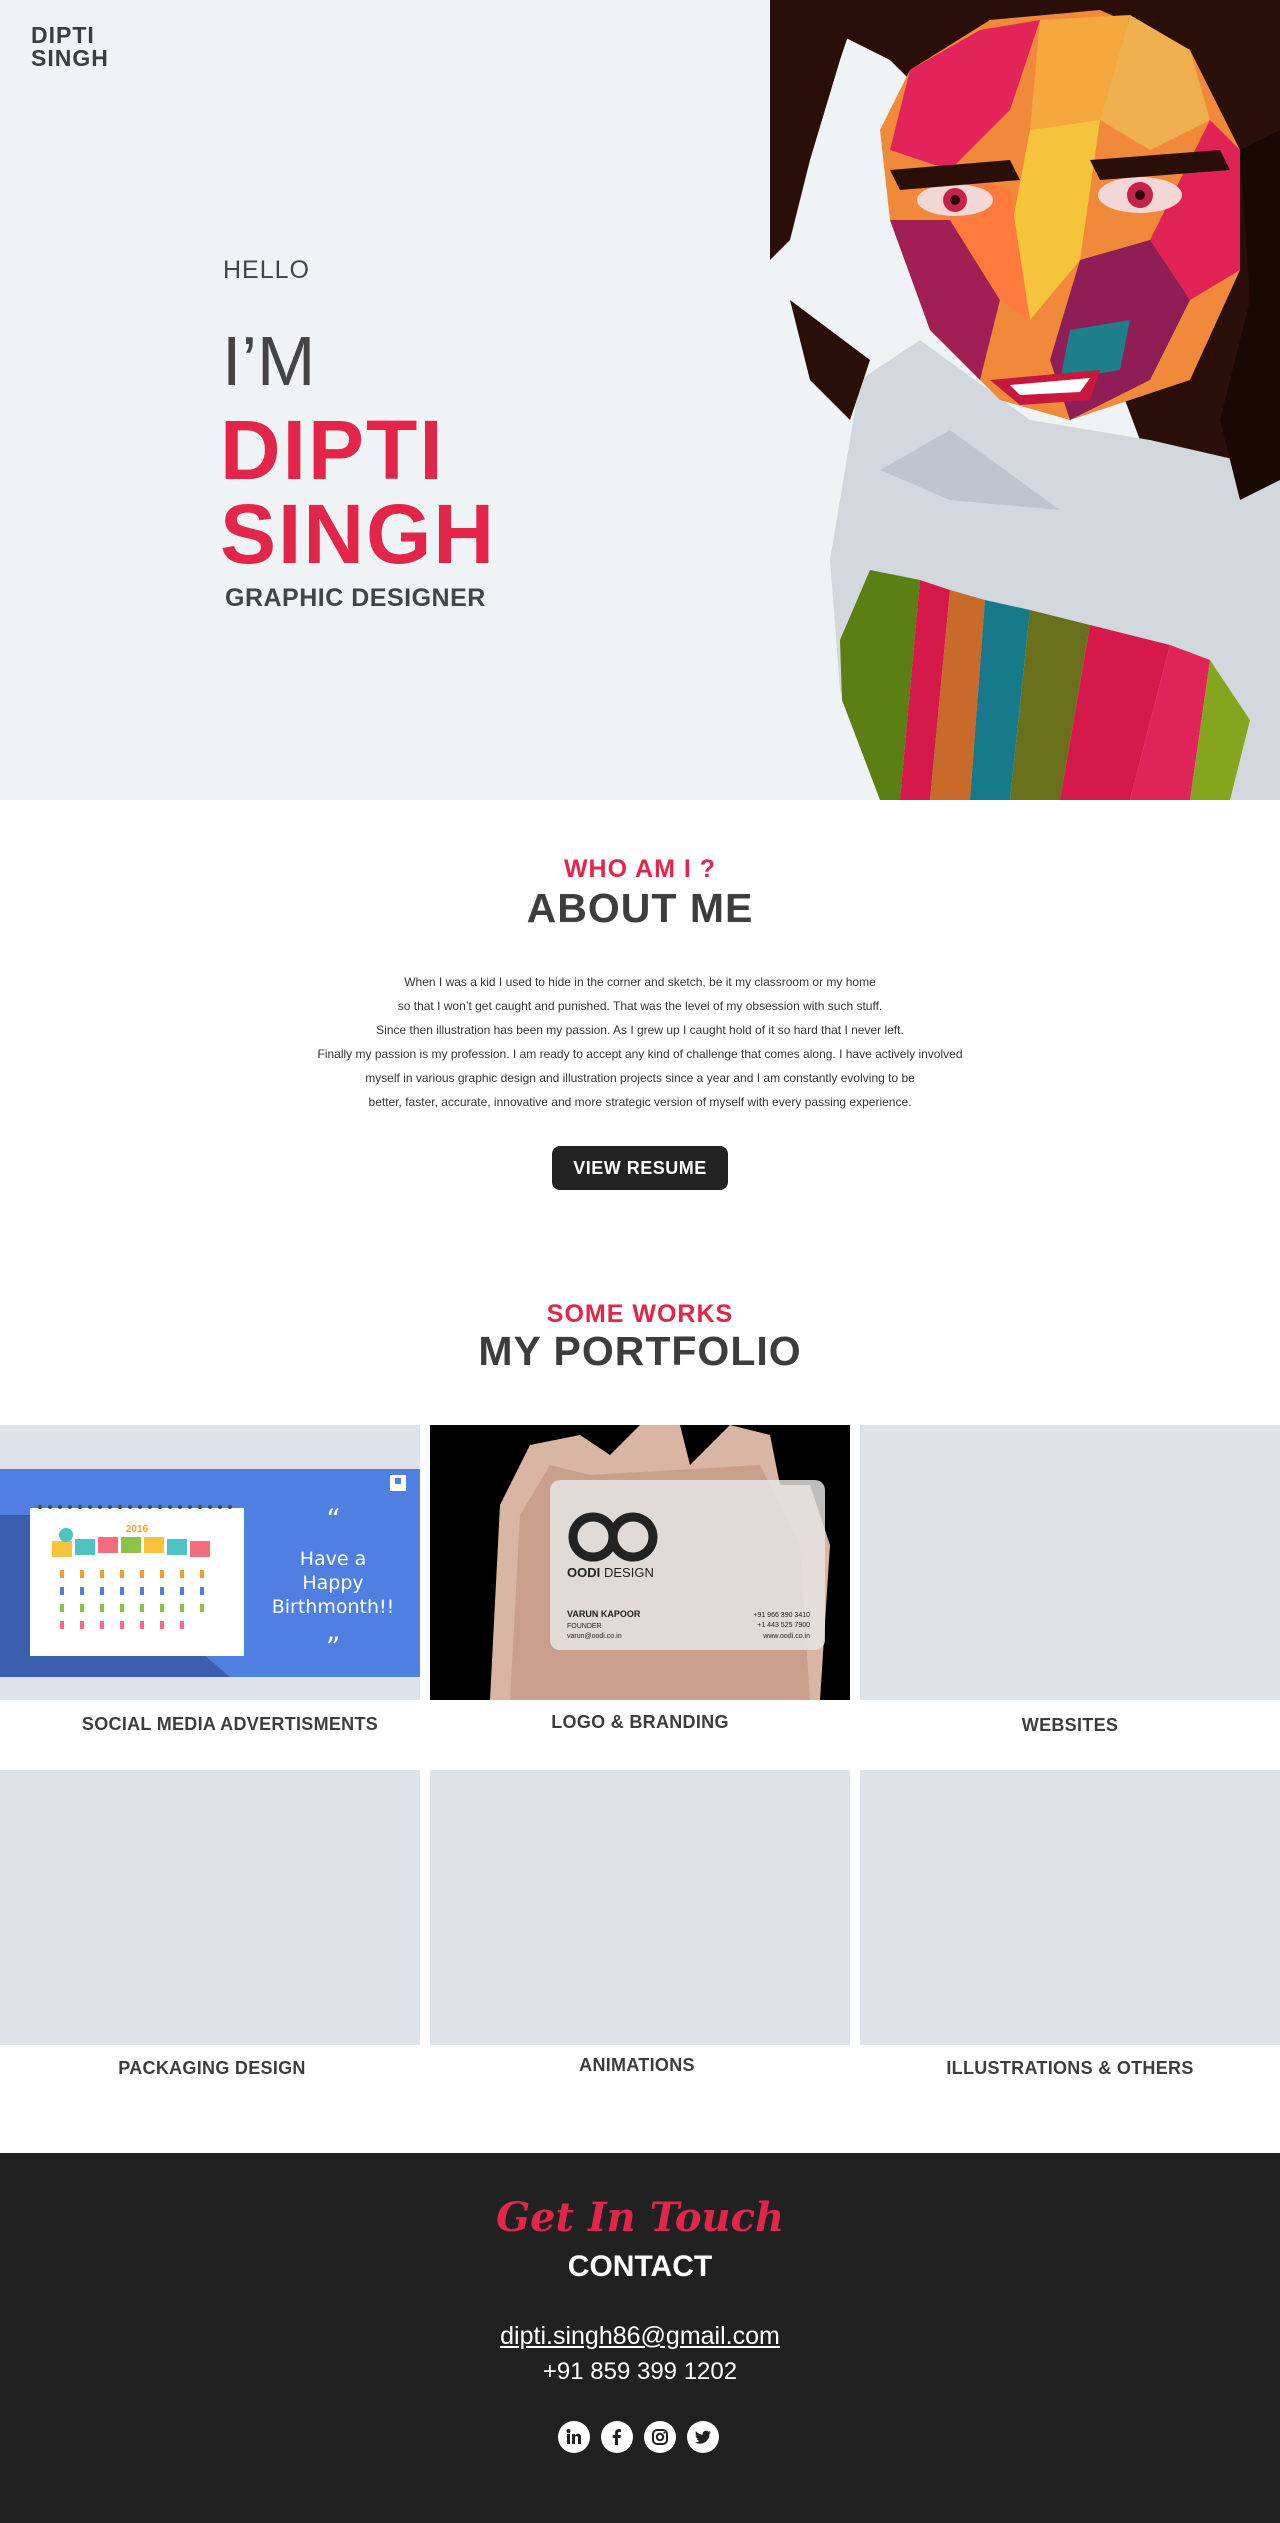 The image size is (1280, 2523). I want to click on card-quote-line1: Have a, so click(333, 1559).